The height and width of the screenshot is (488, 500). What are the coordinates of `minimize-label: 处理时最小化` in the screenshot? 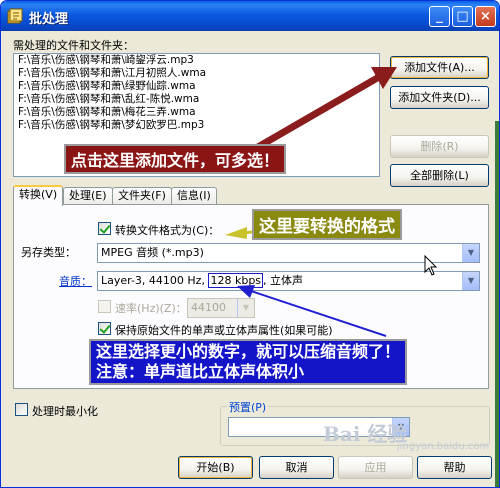 It's located at (65, 411).